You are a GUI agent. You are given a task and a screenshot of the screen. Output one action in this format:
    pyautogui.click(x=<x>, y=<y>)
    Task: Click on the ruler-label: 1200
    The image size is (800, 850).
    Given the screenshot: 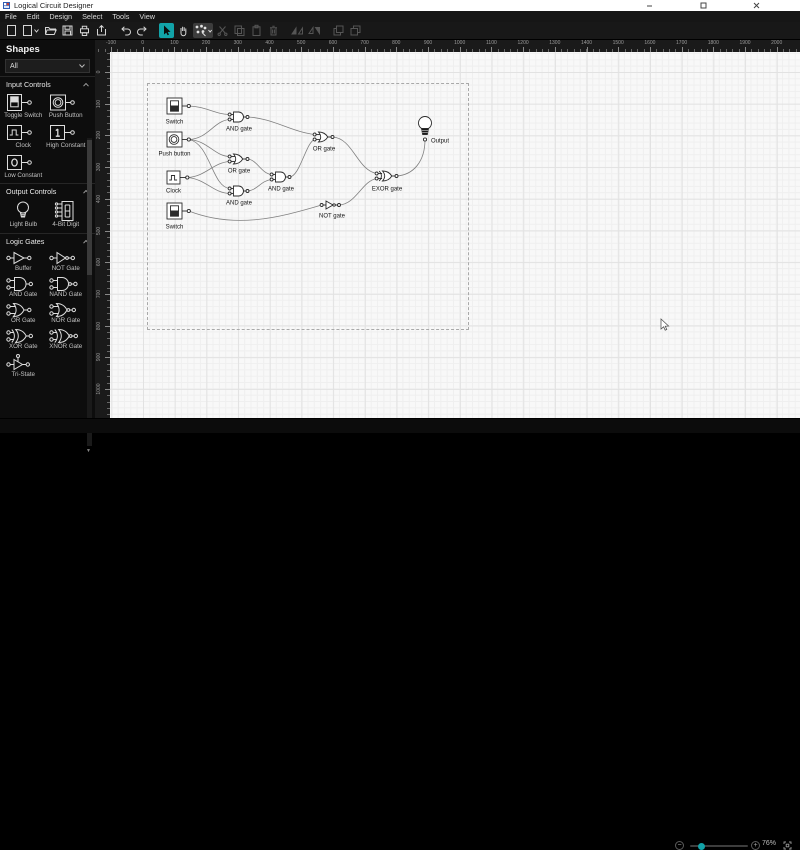 What is the action you would take?
    pyautogui.click(x=523, y=43)
    